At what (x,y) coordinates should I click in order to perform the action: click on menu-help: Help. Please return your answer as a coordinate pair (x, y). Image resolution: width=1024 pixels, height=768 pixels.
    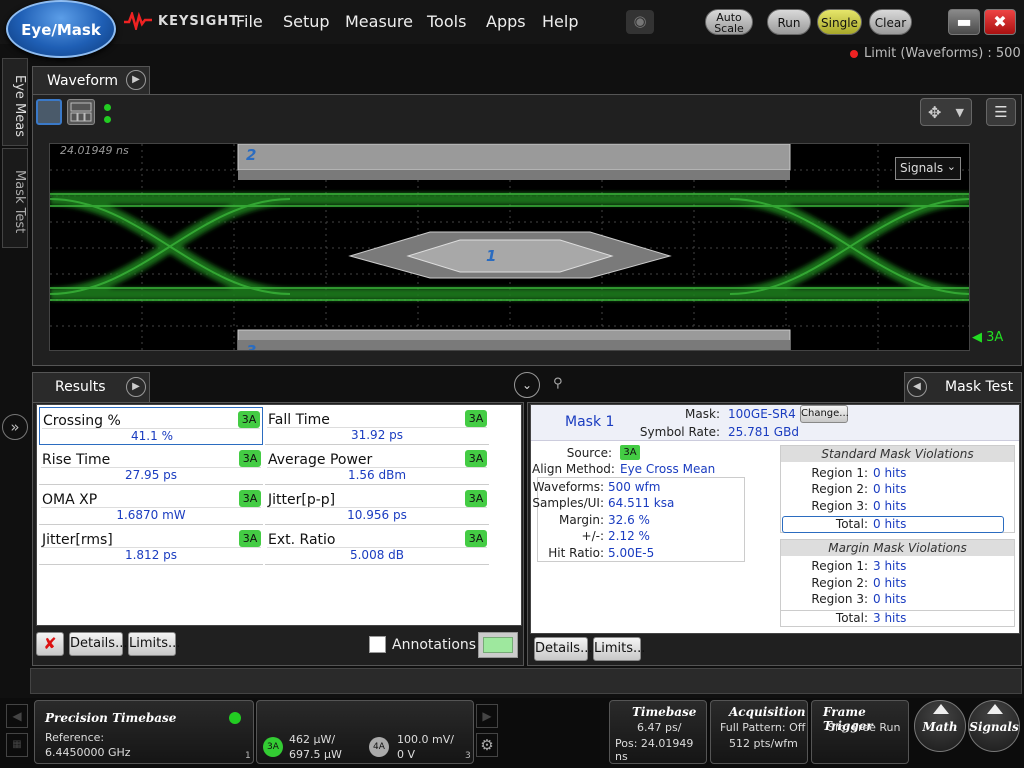
    Looking at the image, I should click on (560, 21).